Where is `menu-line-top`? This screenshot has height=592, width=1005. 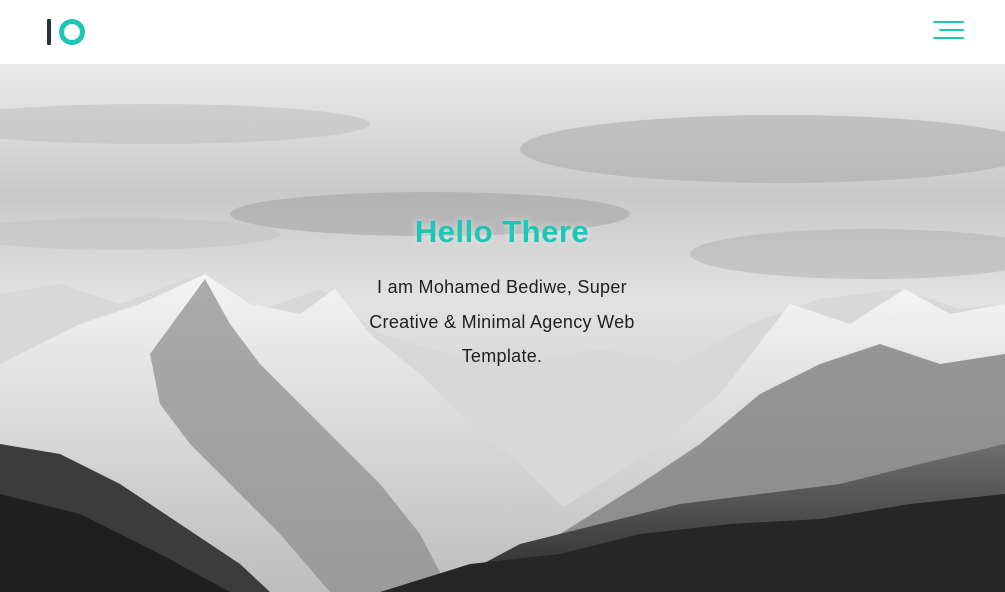 menu-line-top is located at coordinates (948, 22).